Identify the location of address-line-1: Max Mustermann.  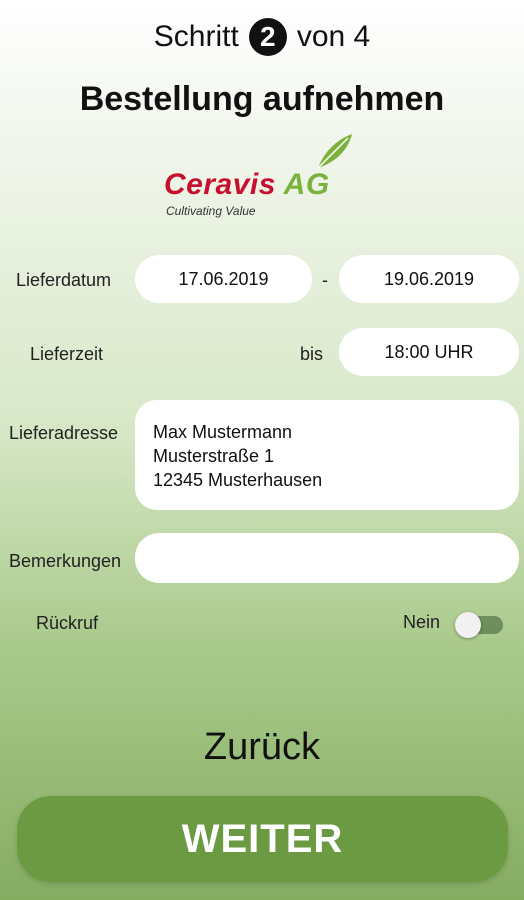
(223, 432).